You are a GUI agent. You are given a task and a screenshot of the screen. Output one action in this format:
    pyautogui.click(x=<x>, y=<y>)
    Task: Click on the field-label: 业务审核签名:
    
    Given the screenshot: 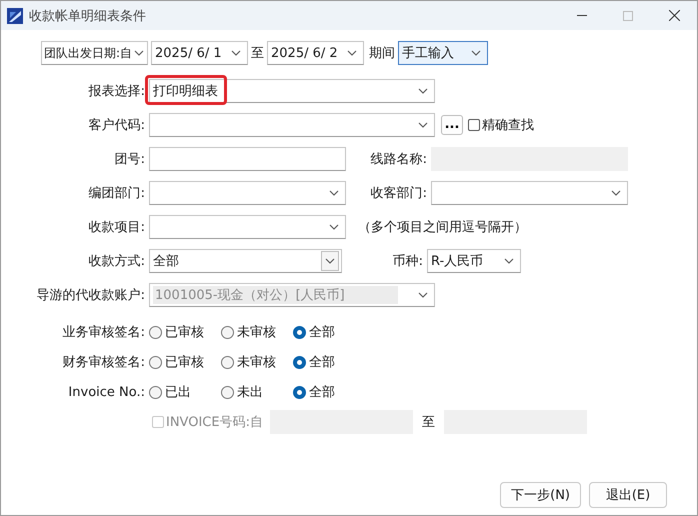 What is the action you would take?
    pyautogui.click(x=104, y=332)
    